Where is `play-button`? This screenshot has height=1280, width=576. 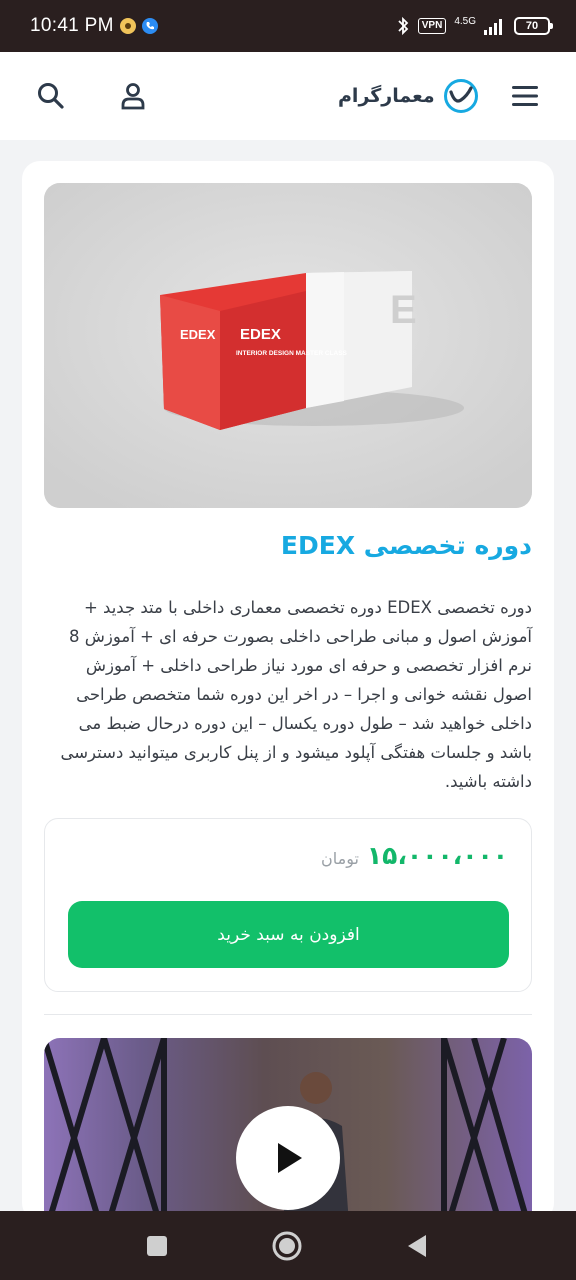 play-button is located at coordinates (288, 1158).